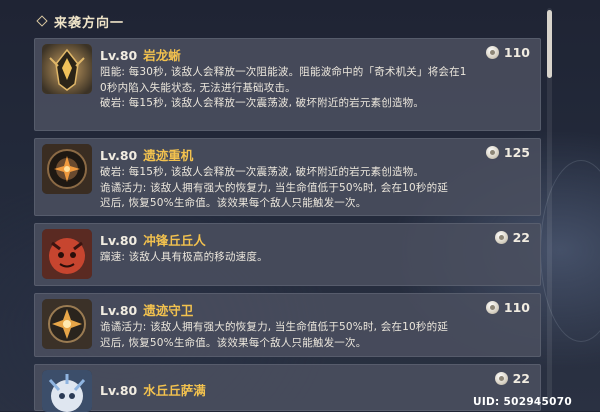  Describe the element at coordinates (168, 310) in the screenshot. I see `enemy-name: 遗迹守卫` at that location.